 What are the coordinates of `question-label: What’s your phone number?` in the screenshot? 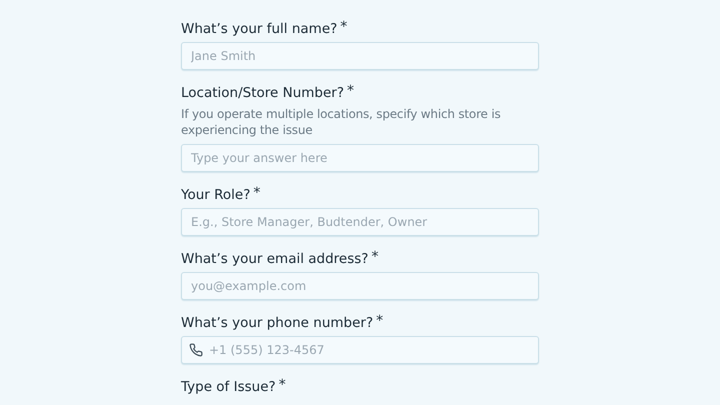 It's located at (277, 323).